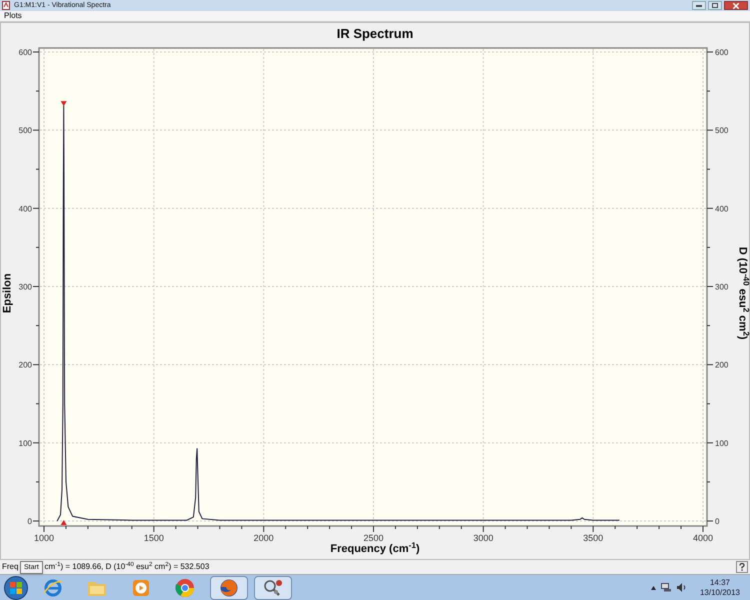  What do you see at coordinates (13, 16) in the screenshot?
I see `menu-item: Plots` at bounding box center [13, 16].